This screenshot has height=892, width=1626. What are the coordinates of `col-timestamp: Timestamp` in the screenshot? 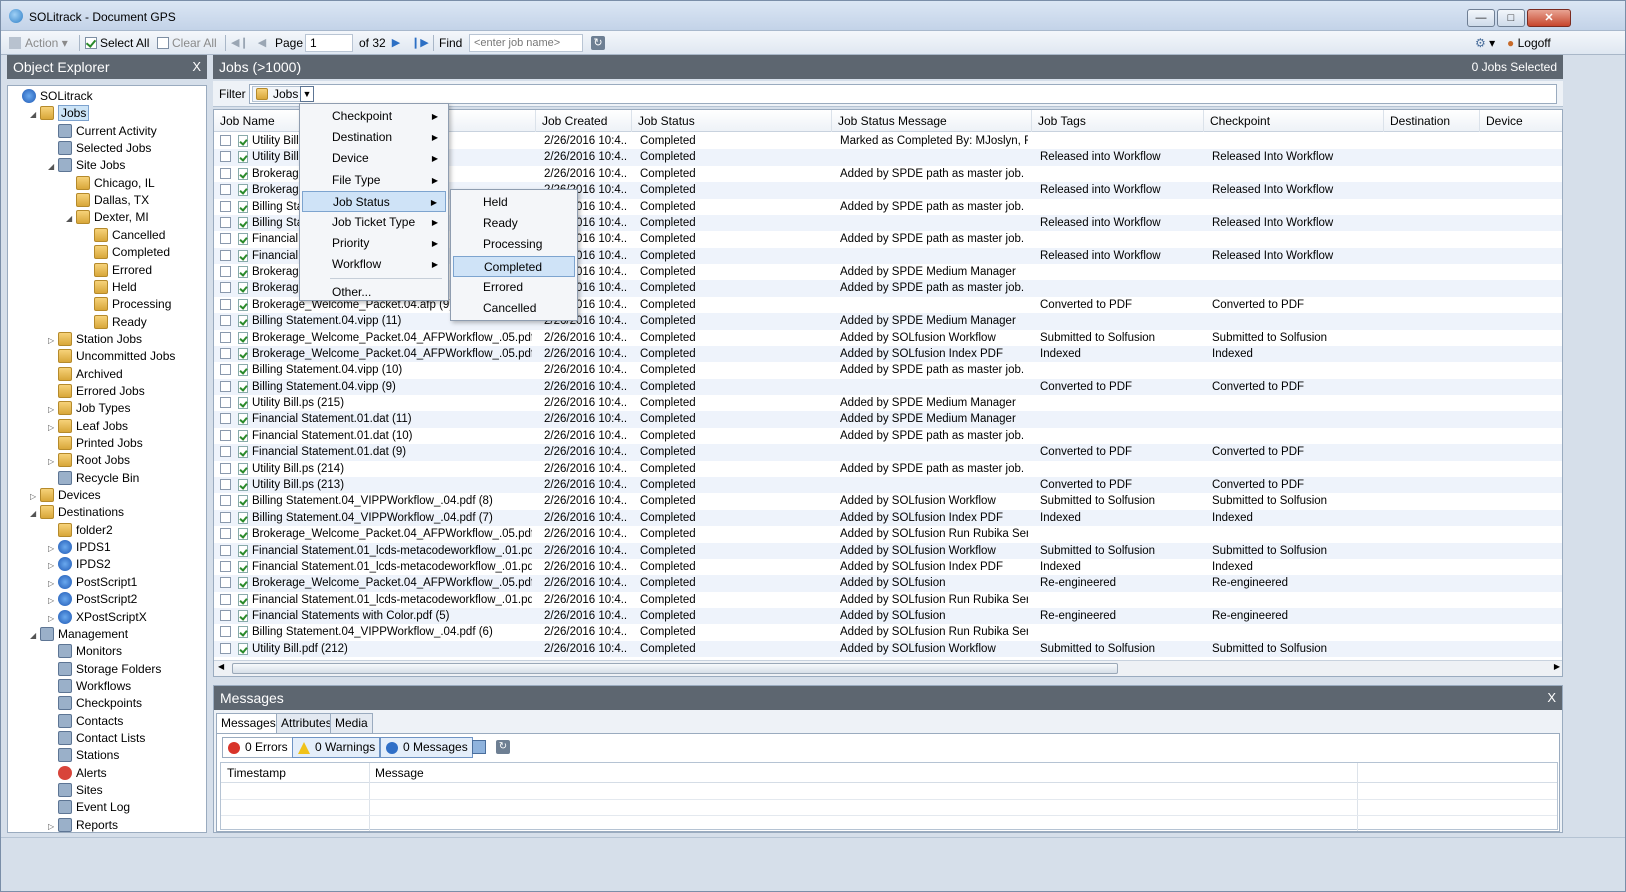 It's located at (256, 773).